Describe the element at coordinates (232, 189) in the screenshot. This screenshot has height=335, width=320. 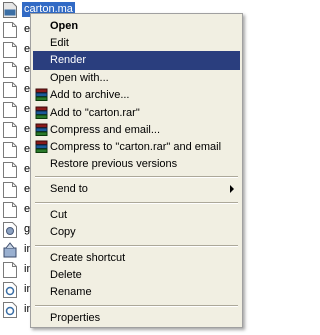
I see `submenu-arrow-icon` at that location.